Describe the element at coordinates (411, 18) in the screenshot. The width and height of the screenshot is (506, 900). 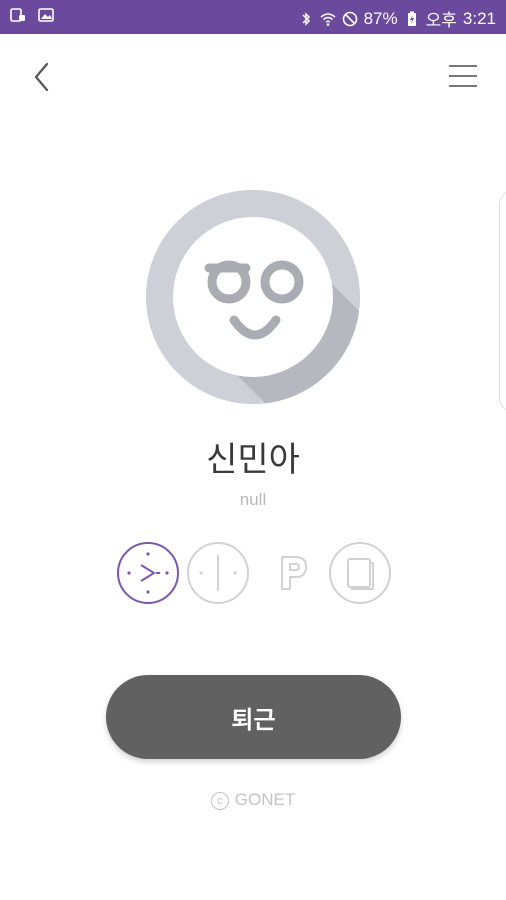
I see `battery-charging-icon` at that location.